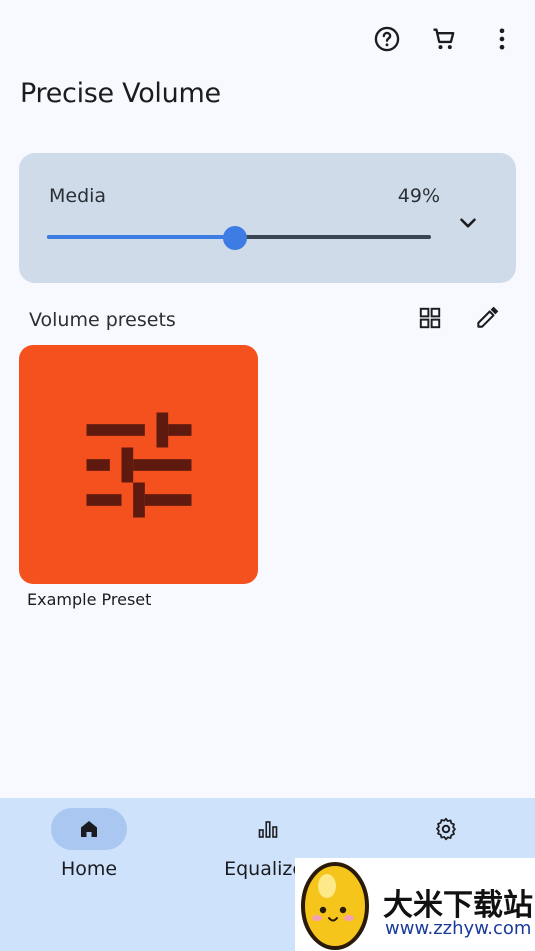  I want to click on watermark: 大米下载站 www.zzhyw.com, so click(415, 904).